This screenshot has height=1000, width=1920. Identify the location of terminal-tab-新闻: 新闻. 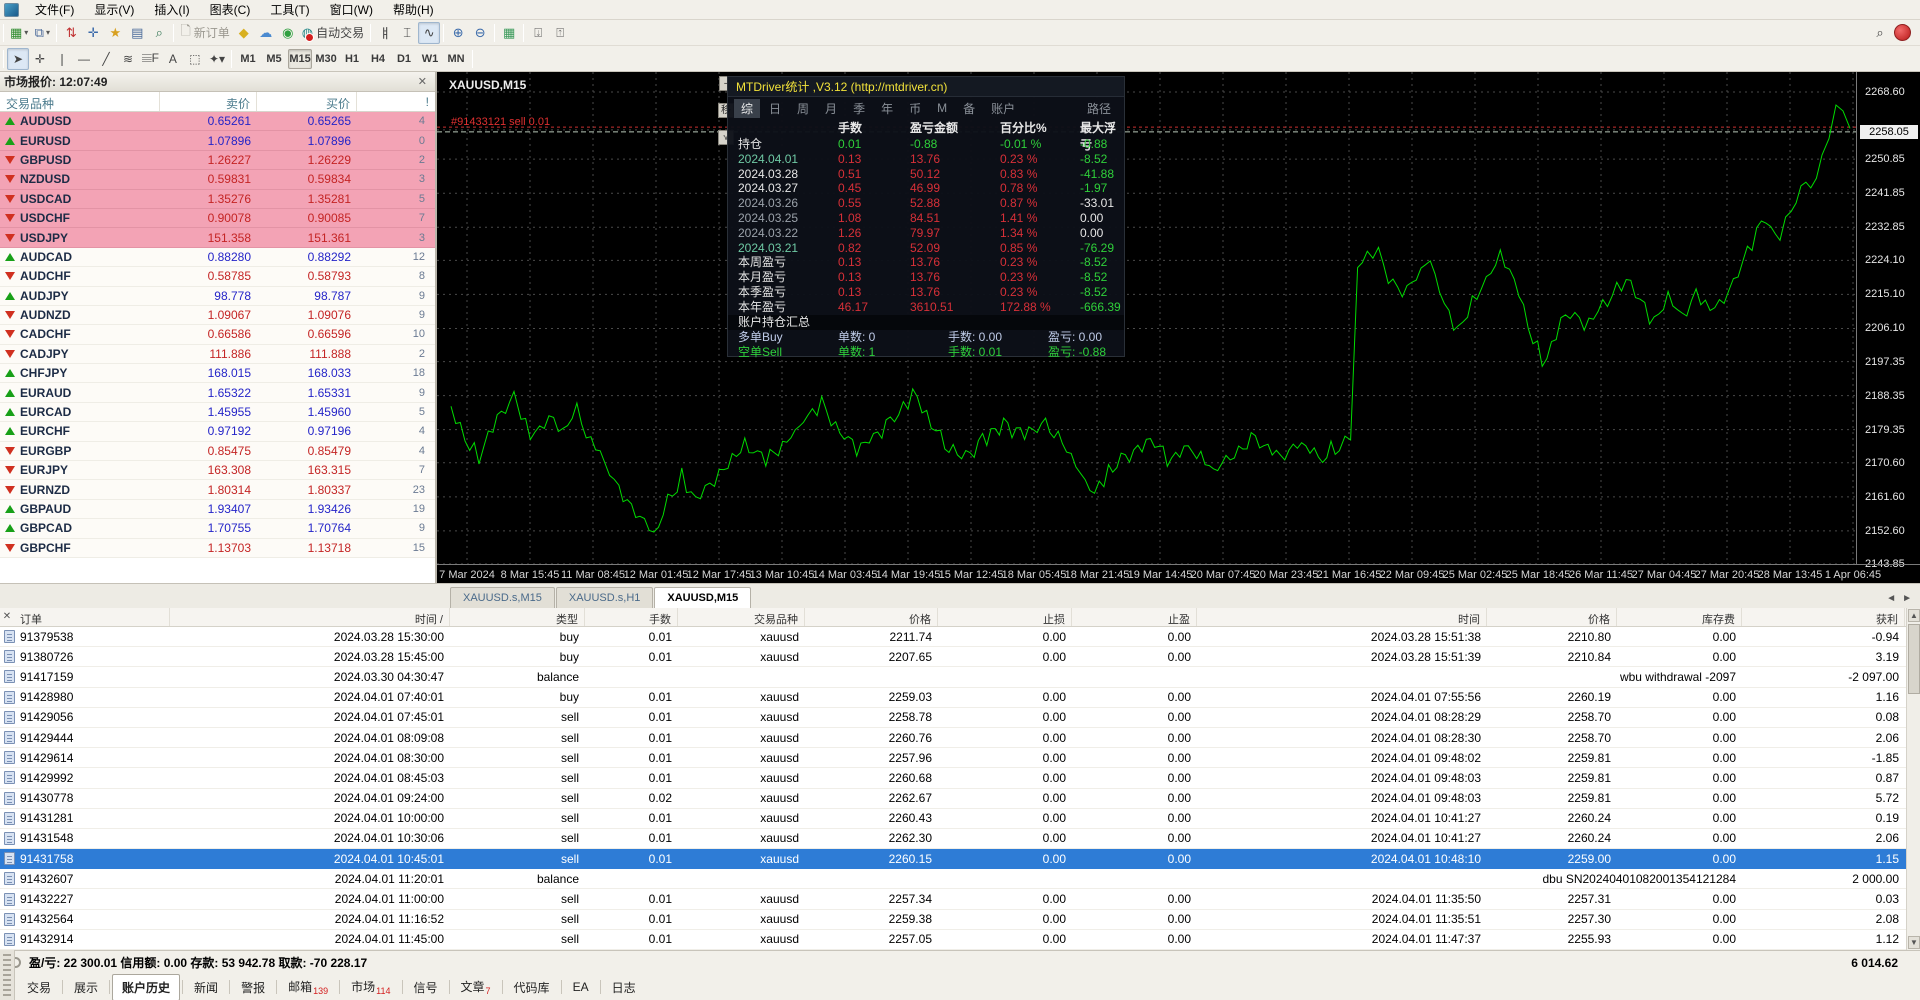
(206, 987).